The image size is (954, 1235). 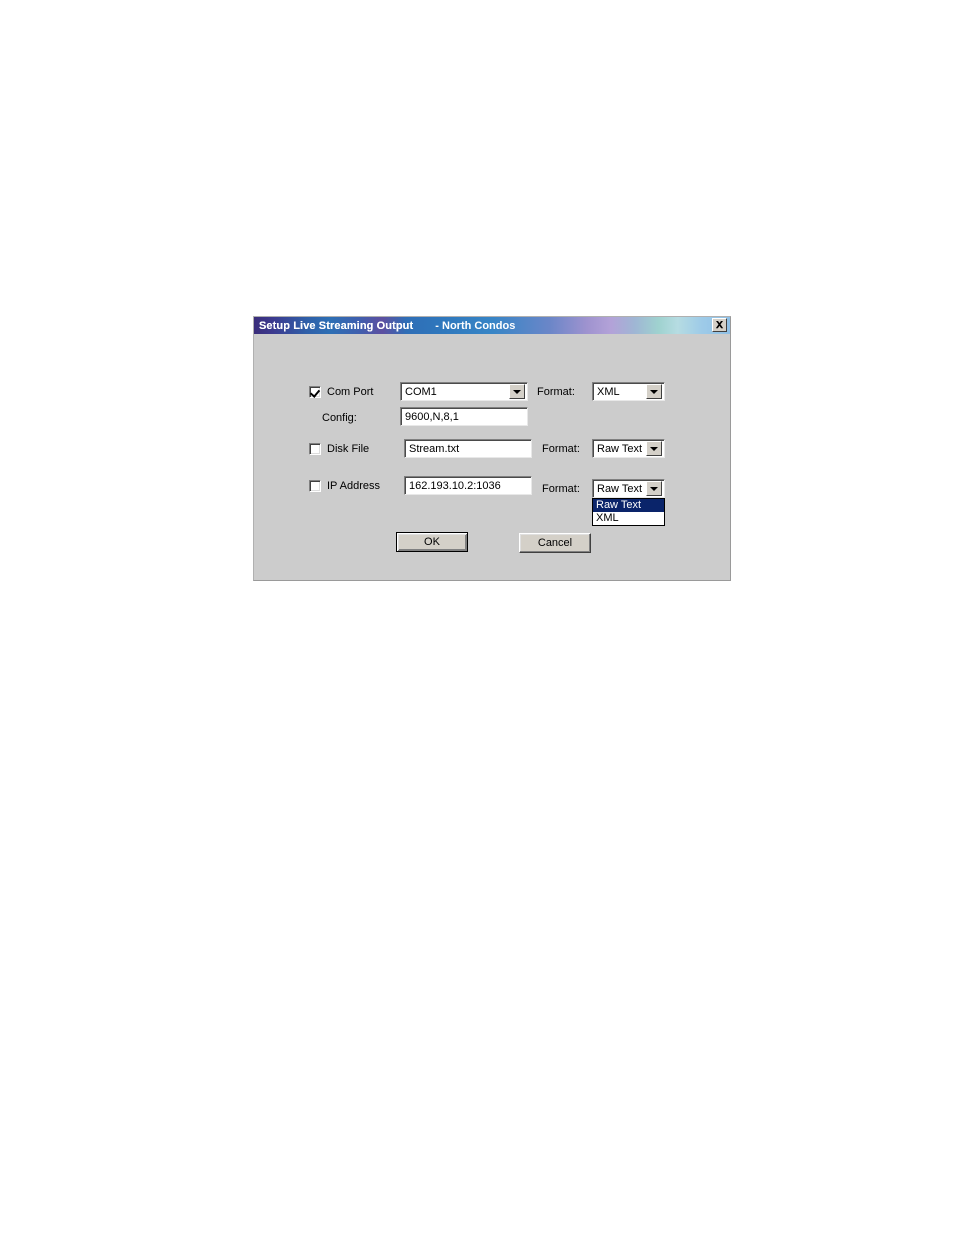 What do you see at coordinates (628, 518) in the screenshot?
I see `dropdown-option-xml: XML` at bounding box center [628, 518].